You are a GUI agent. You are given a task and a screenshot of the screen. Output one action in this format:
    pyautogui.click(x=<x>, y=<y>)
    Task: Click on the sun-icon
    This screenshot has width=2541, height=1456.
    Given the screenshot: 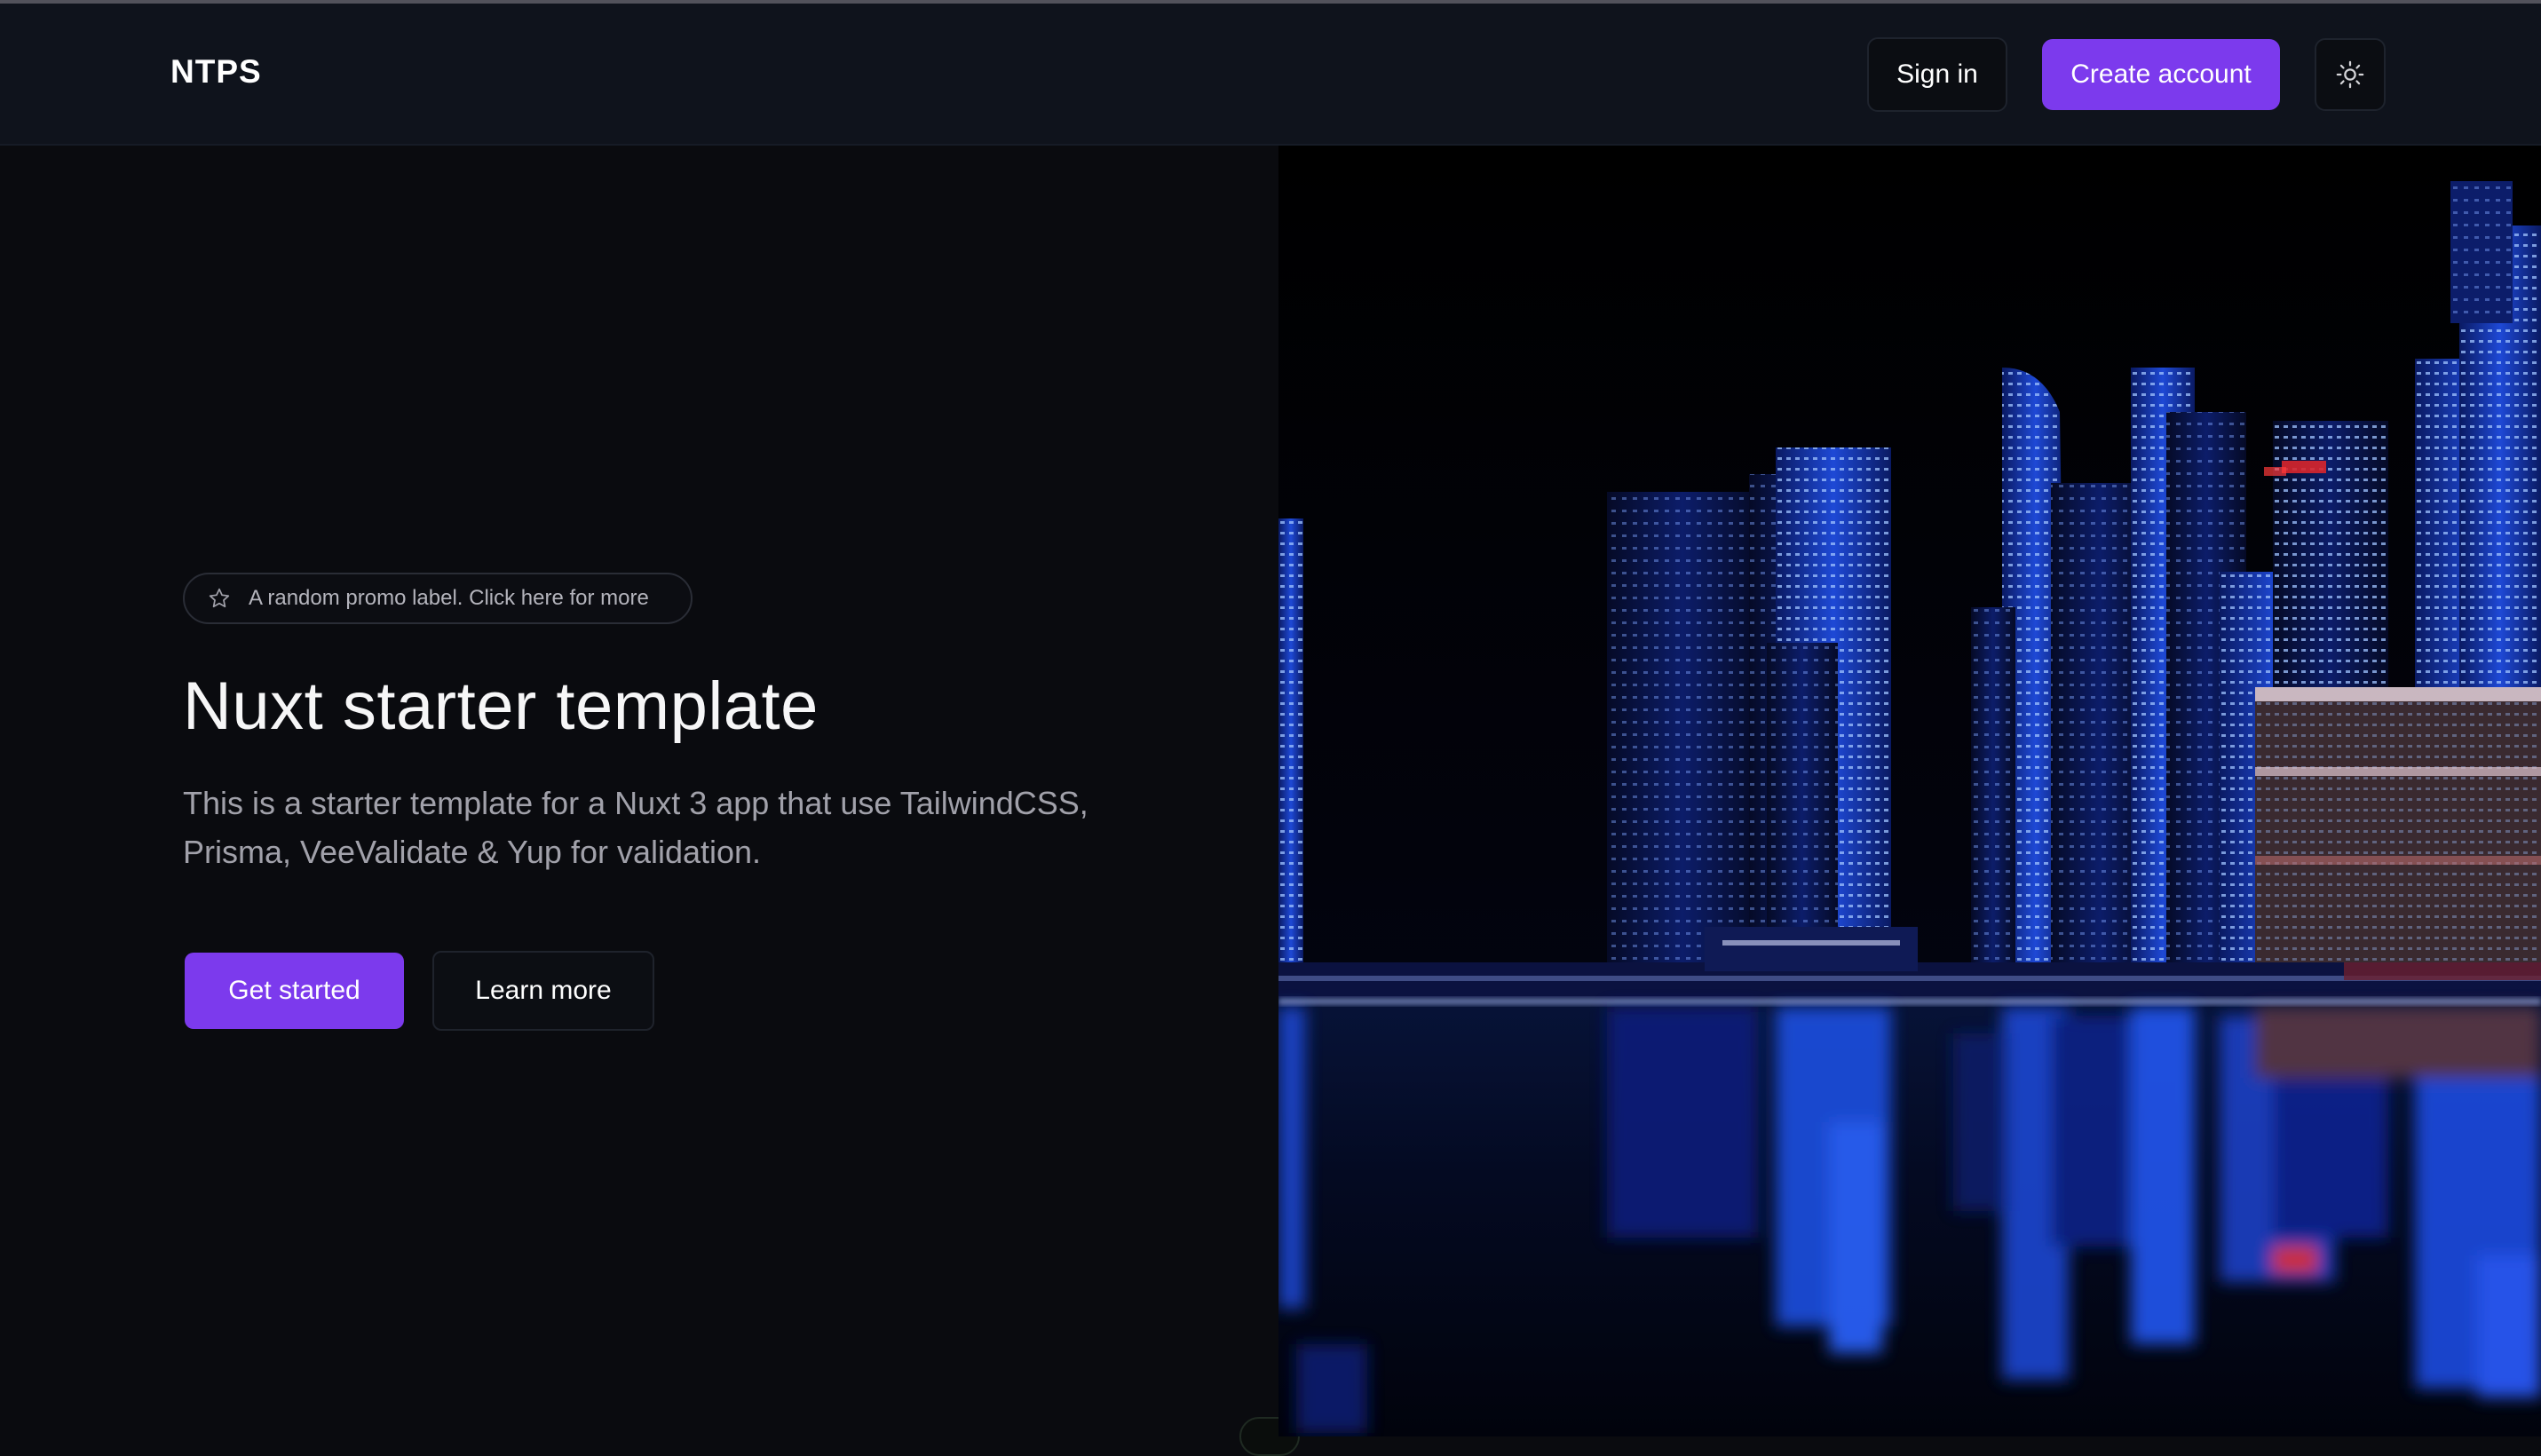 What is the action you would take?
    pyautogui.click(x=2350, y=74)
    